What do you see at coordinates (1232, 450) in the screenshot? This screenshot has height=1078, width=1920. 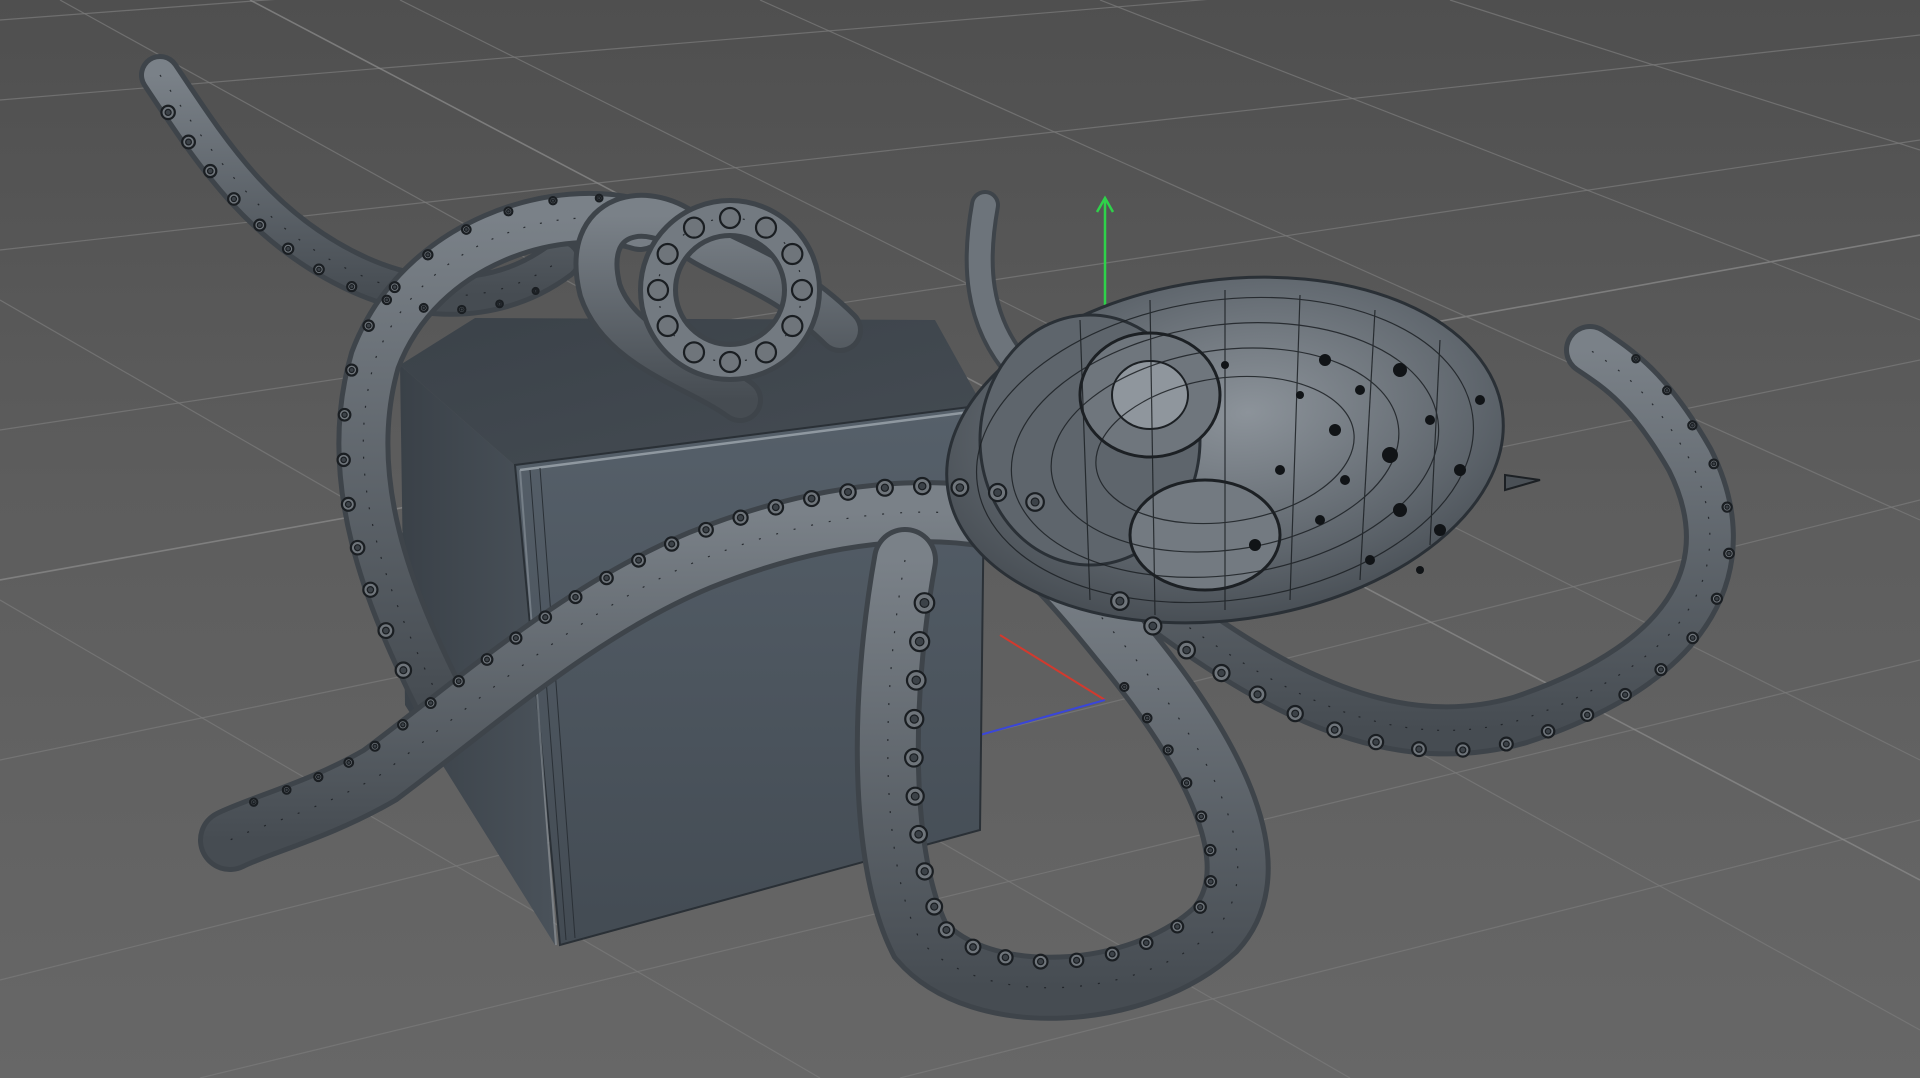 I see `octopus-mesh` at bounding box center [1232, 450].